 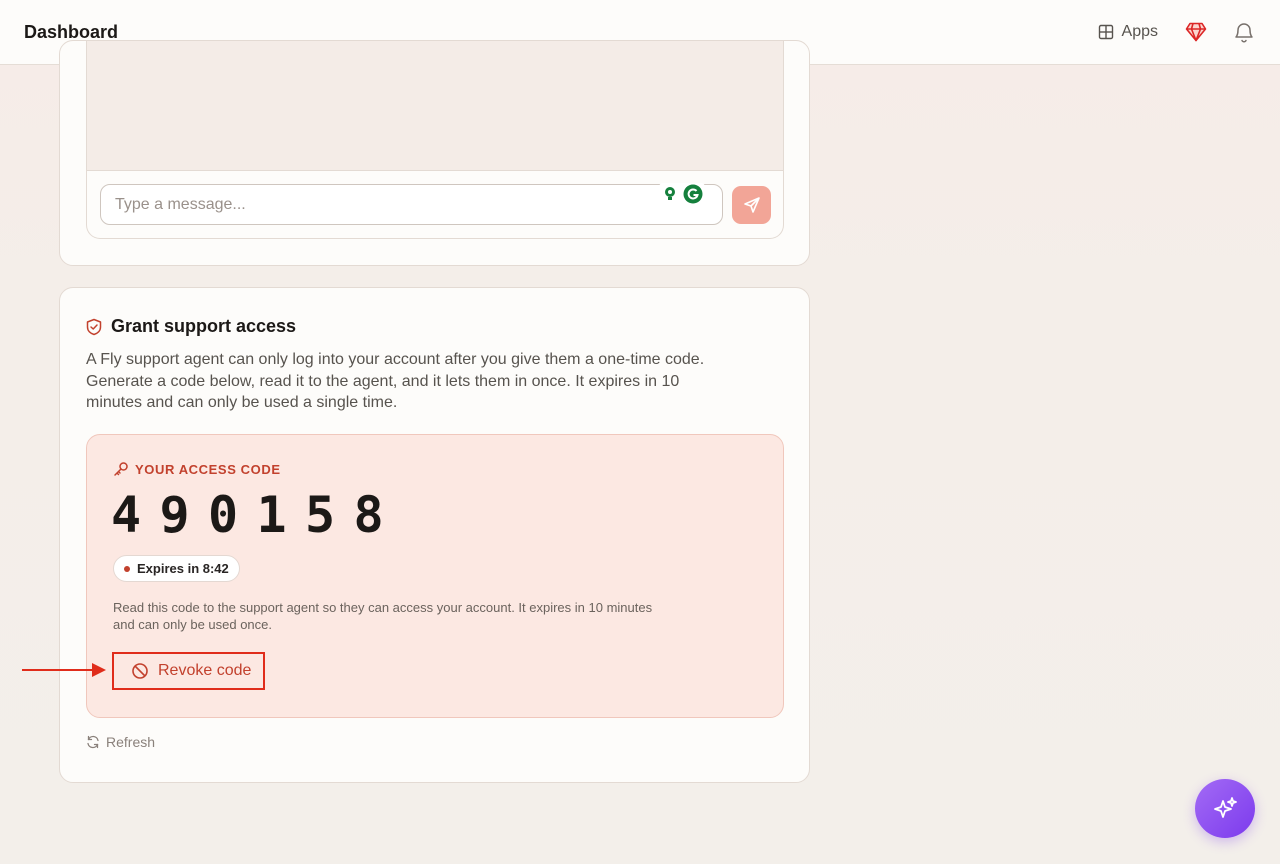 I want to click on ai-assistant-button, so click(x=1225, y=808).